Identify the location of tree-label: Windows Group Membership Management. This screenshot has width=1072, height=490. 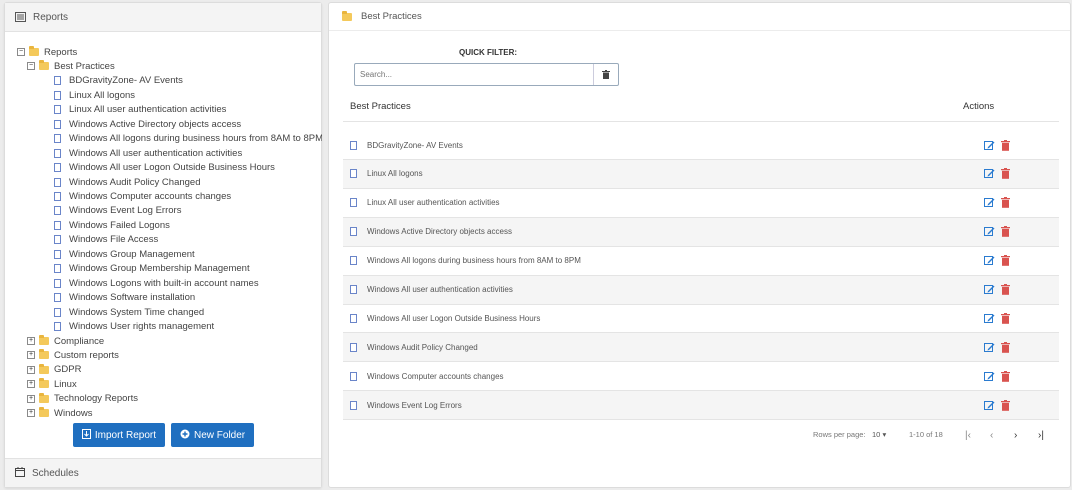
(159, 269).